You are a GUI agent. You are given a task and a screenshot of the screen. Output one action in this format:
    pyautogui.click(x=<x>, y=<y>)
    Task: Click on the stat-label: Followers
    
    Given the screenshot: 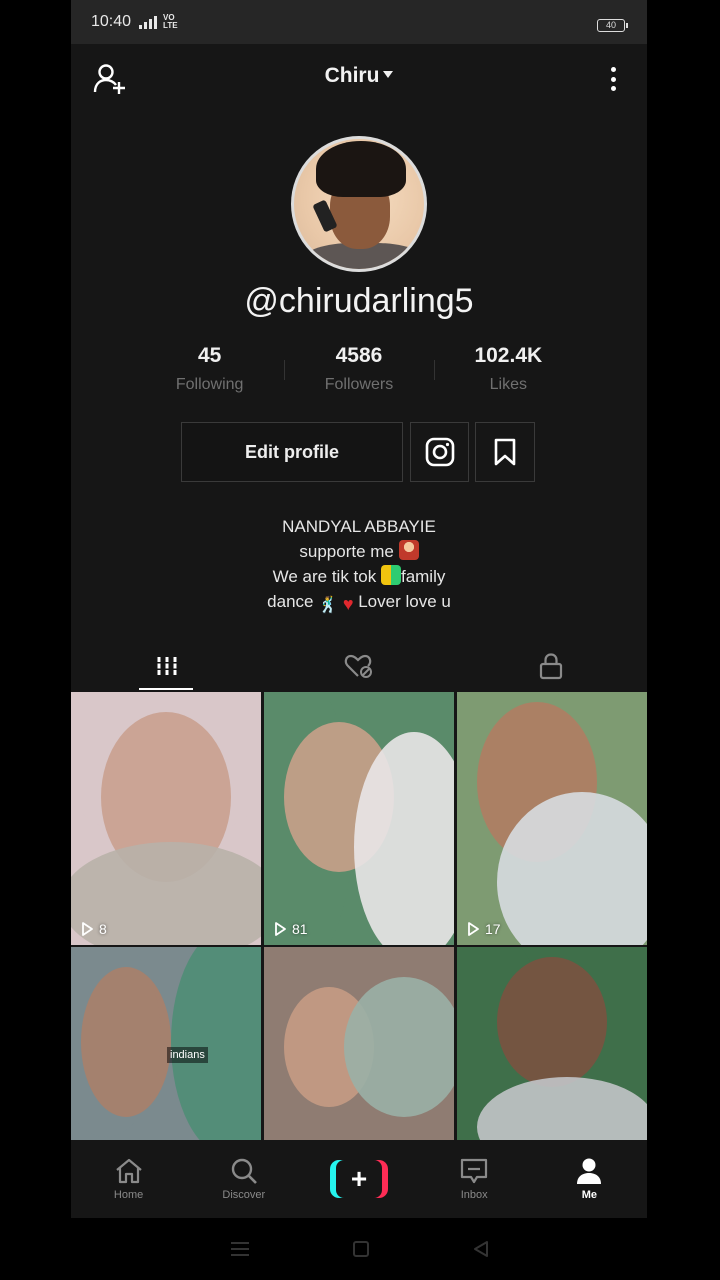 What is the action you would take?
    pyautogui.click(x=359, y=384)
    